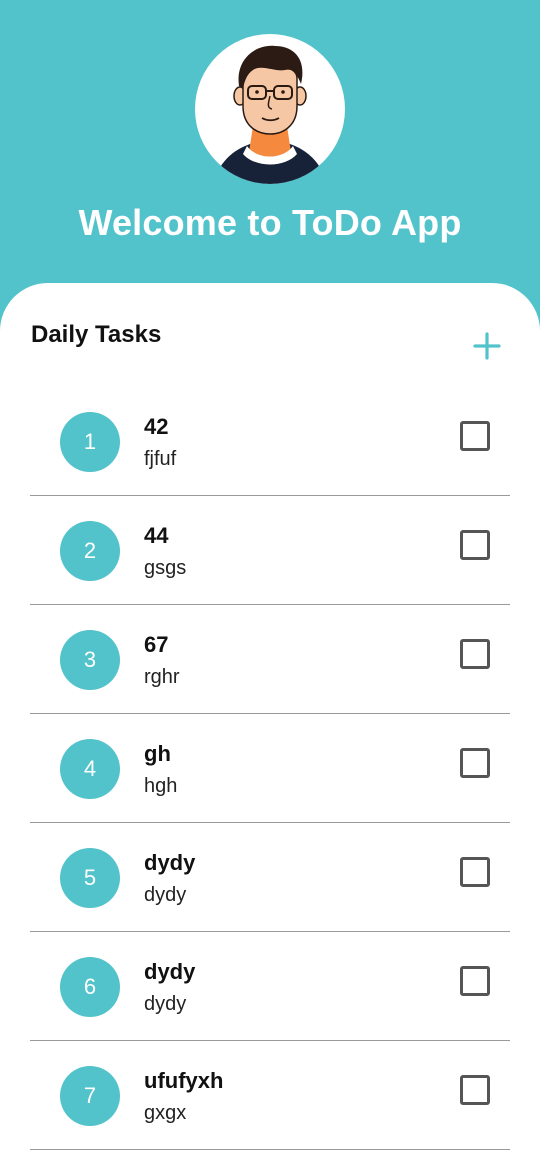  What do you see at coordinates (270, 550) in the screenshot?
I see `task-item: 2 44 gsgs` at bounding box center [270, 550].